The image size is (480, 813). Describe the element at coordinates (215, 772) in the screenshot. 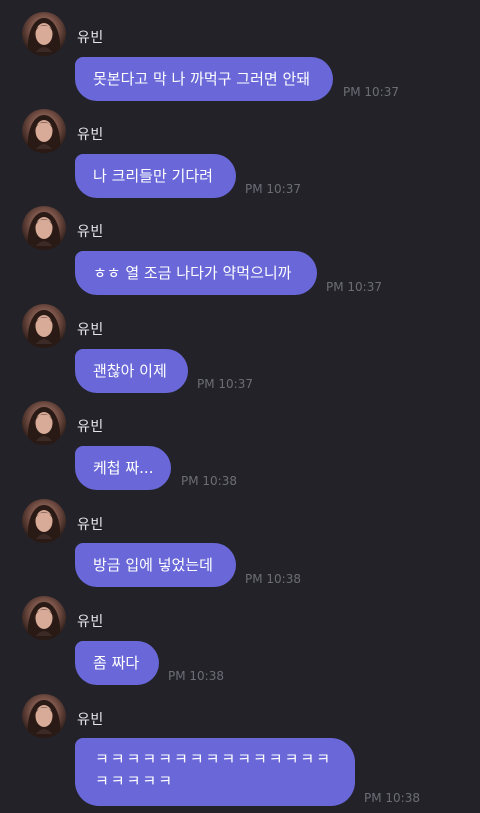

I see `message-bubble: ㅋㅋㅋㅋㅋㅋㅋㅋㅋㅋㅋㅋㅋㅋㅋㅋㅋㅋㅋㅋ` at that location.